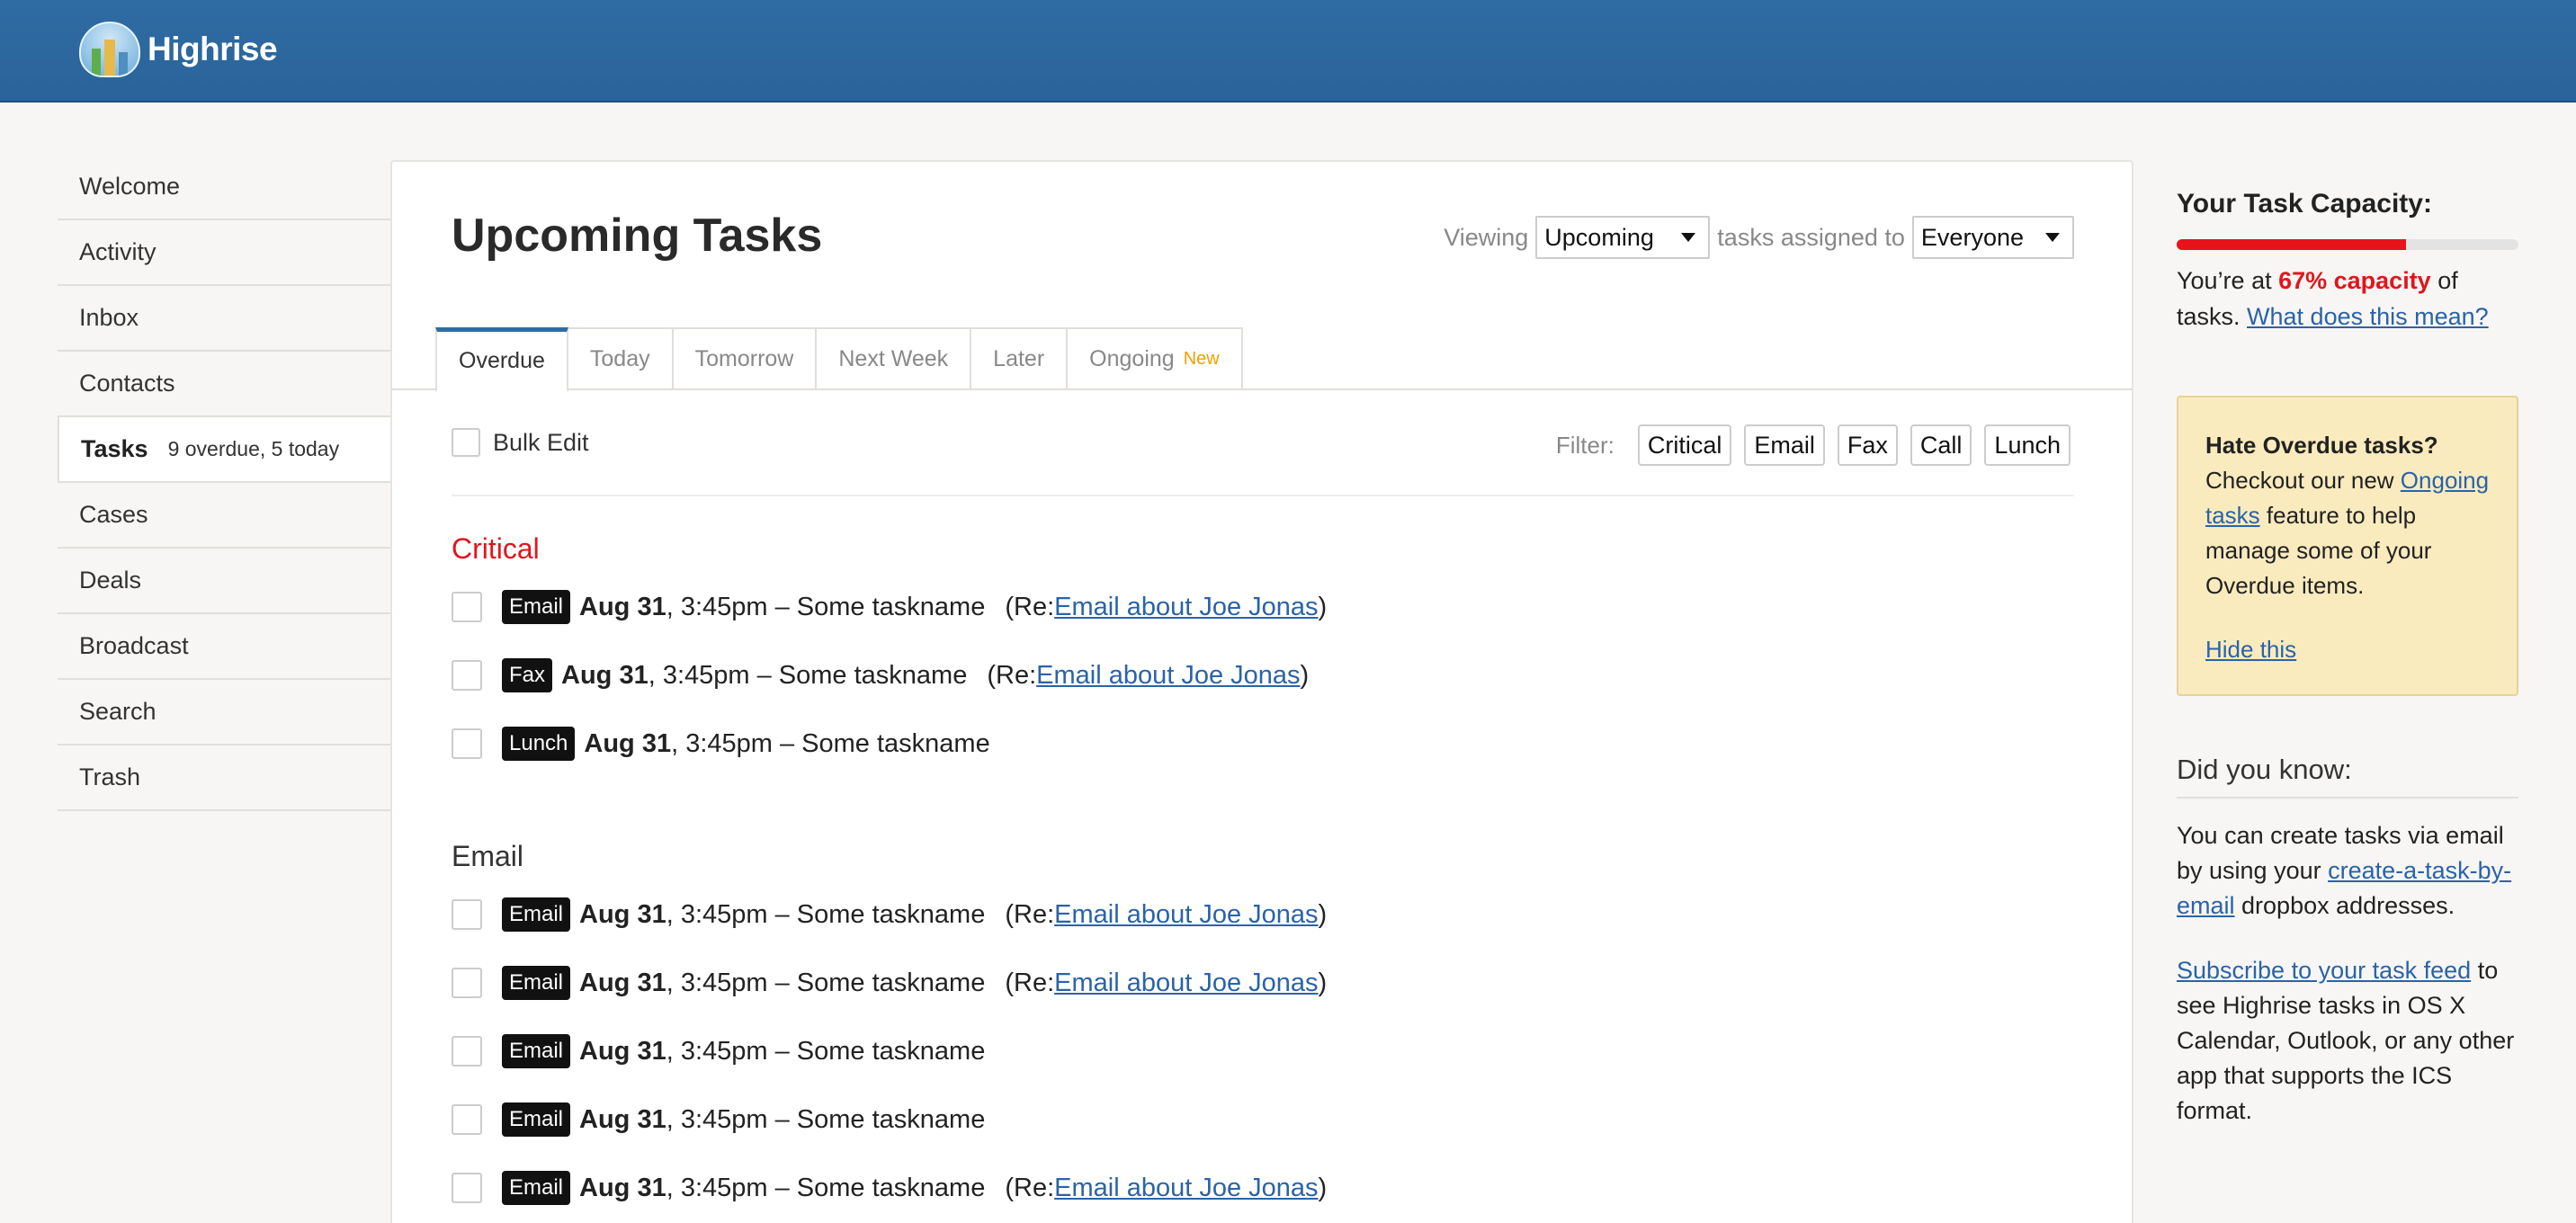 Image resolution: width=2576 pixels, height=1223 pixels. I want to click on sidebar-item-welcome: Welcome, so click(225, 187).